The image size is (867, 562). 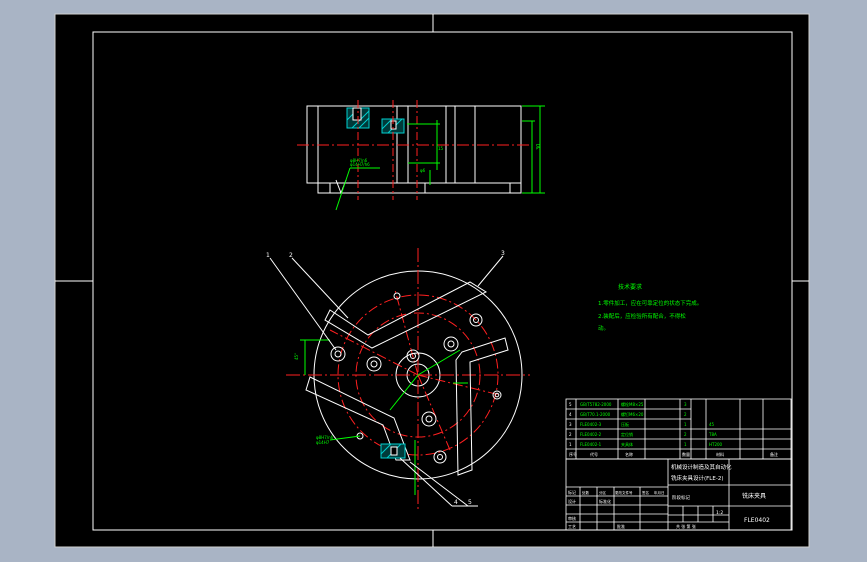 I want to click on scale-value: 1:2, so click(x=719, y=513).